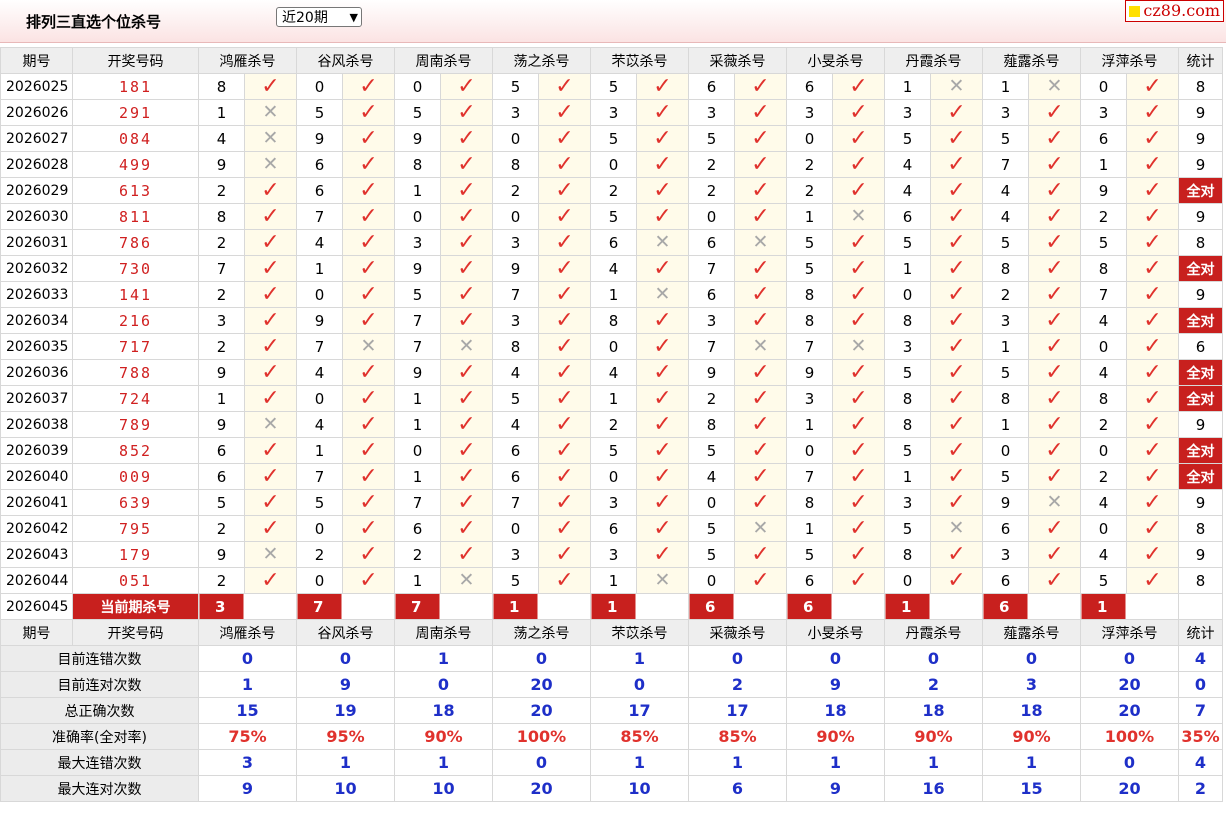 The width and height of the screenshot is (1226, 827). I want to click on stats-value: 6, so click(737, 788).